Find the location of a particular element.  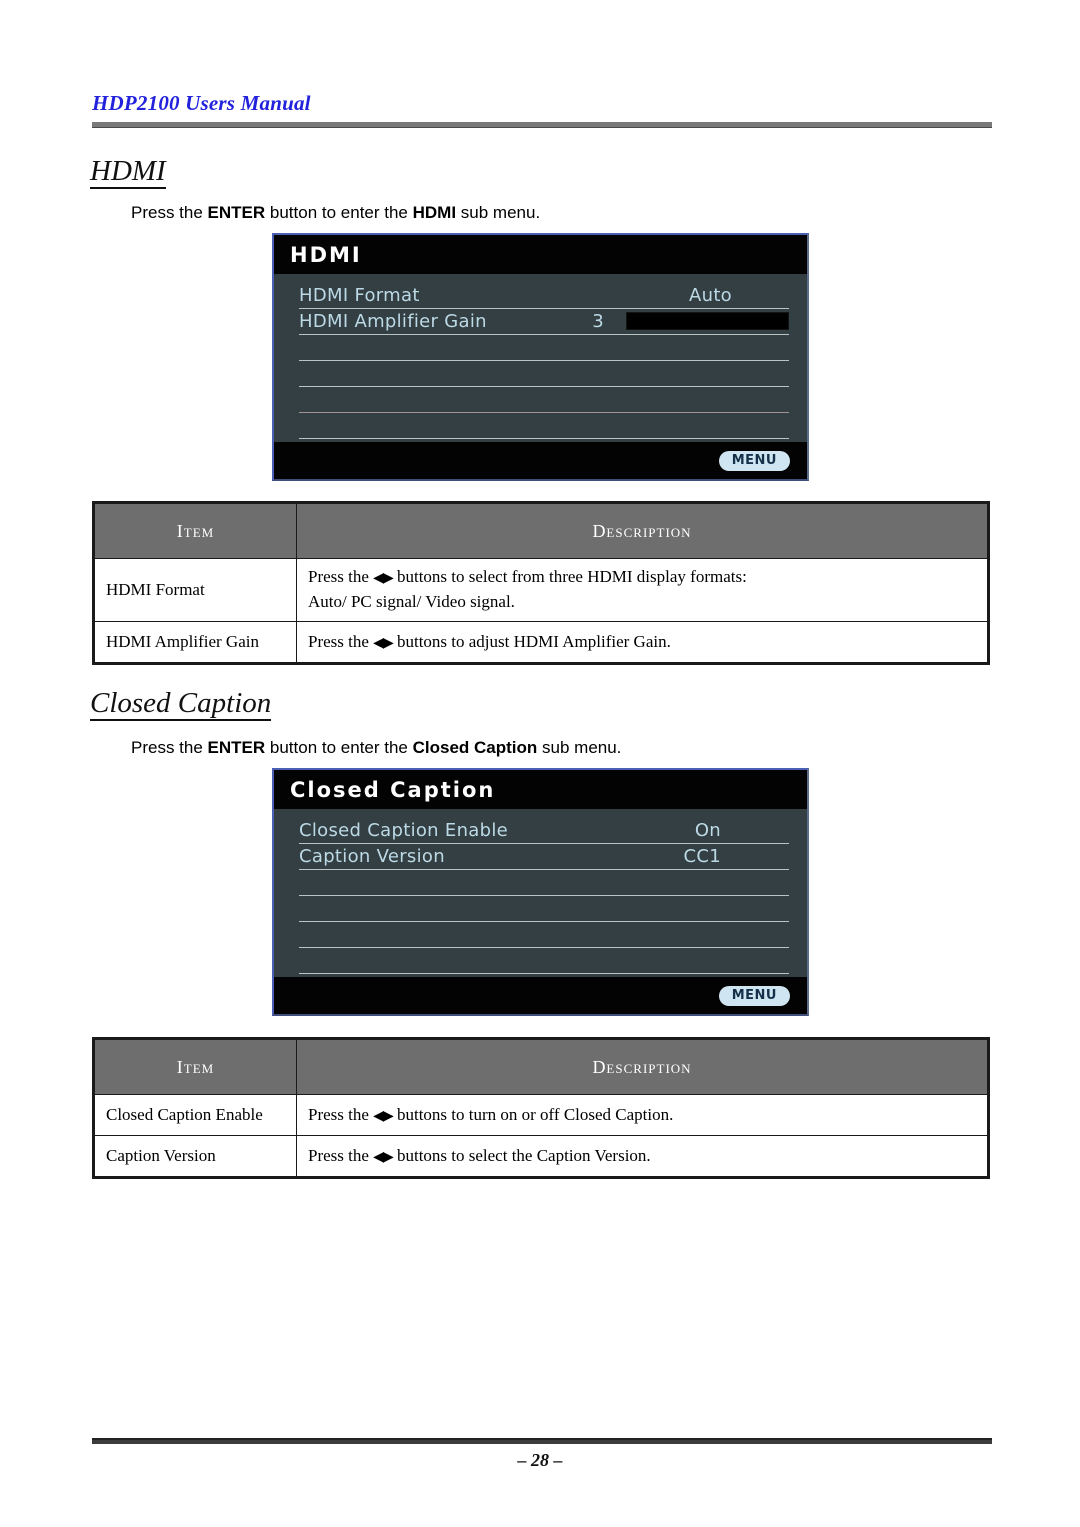

table-cell-item: HDMI Format is located at coordinates (195, 590).